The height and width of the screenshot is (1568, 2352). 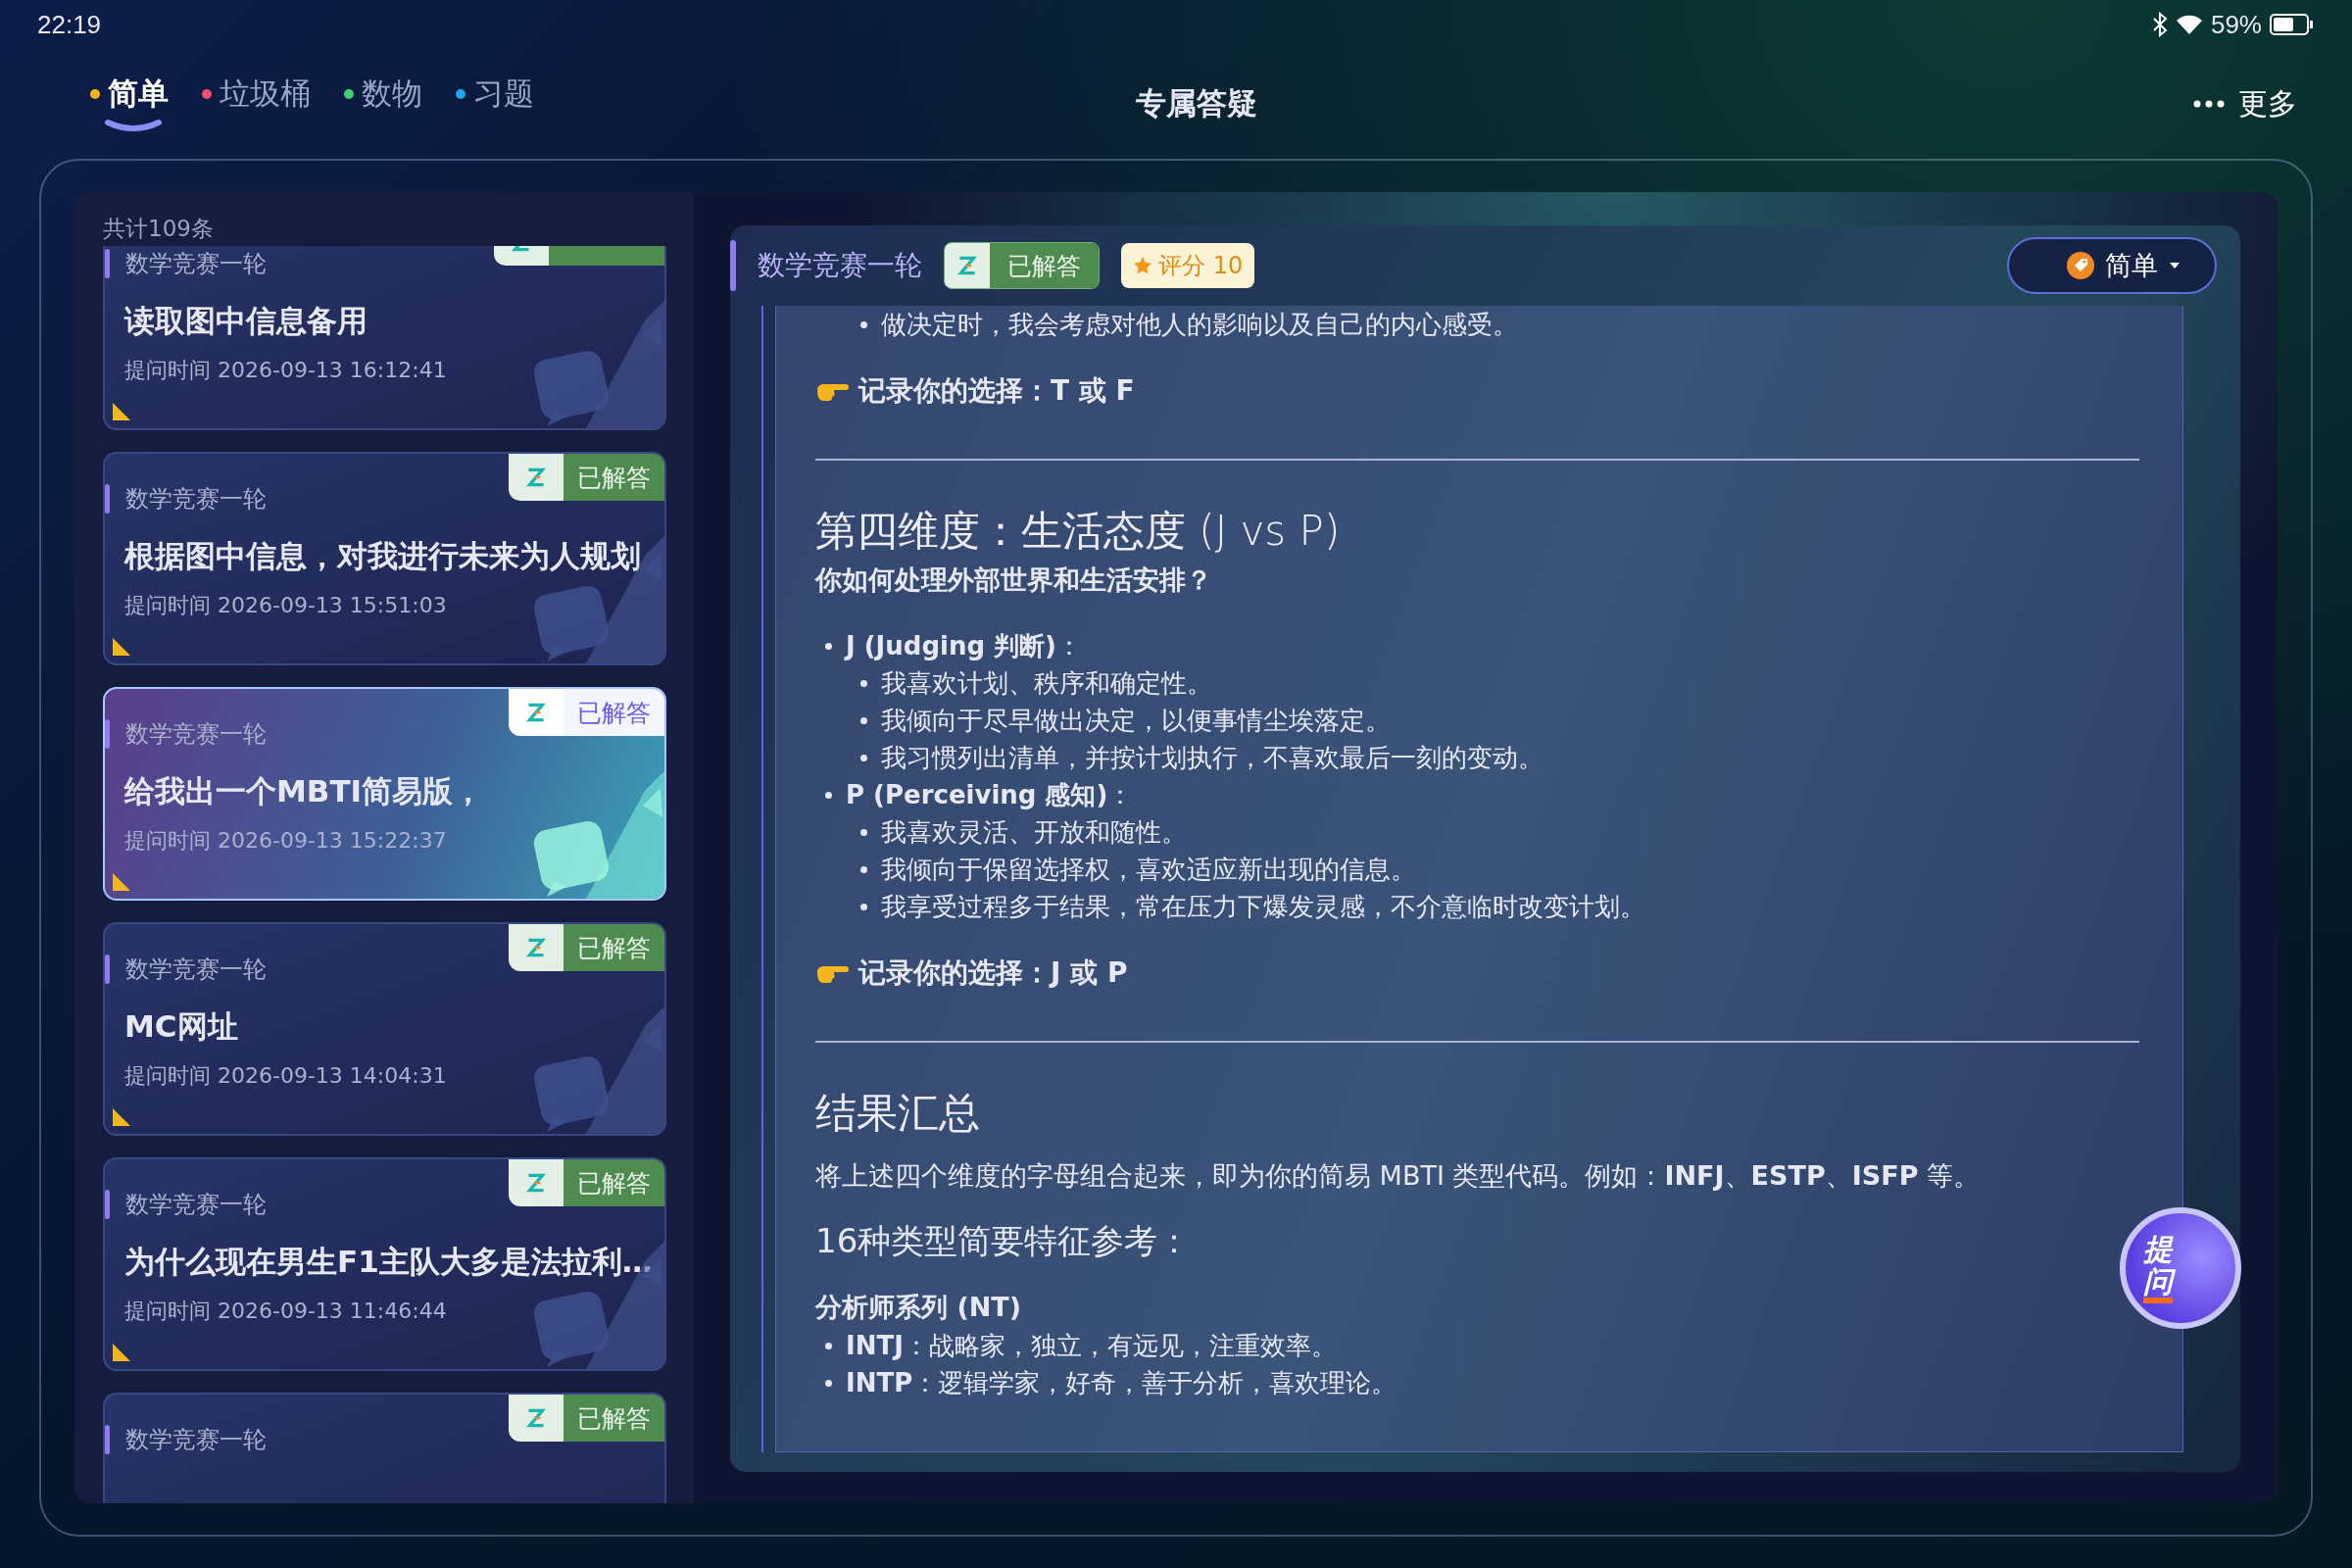 I want to click on question-title: MC网址, so click(x=181, y=1026).